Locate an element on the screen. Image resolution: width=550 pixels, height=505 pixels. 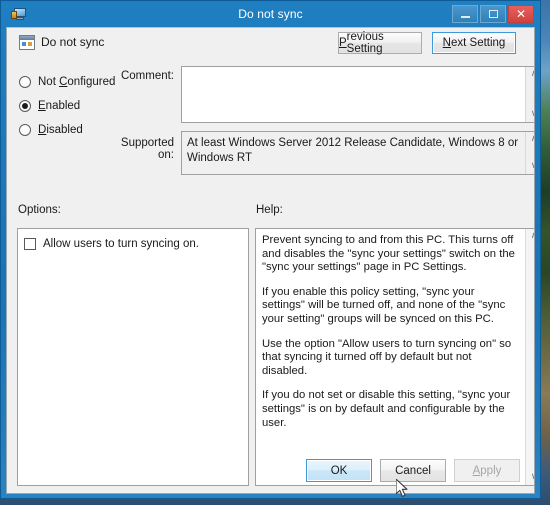
previous-setting-mnemonic: P is located at coordinates (343, 43).